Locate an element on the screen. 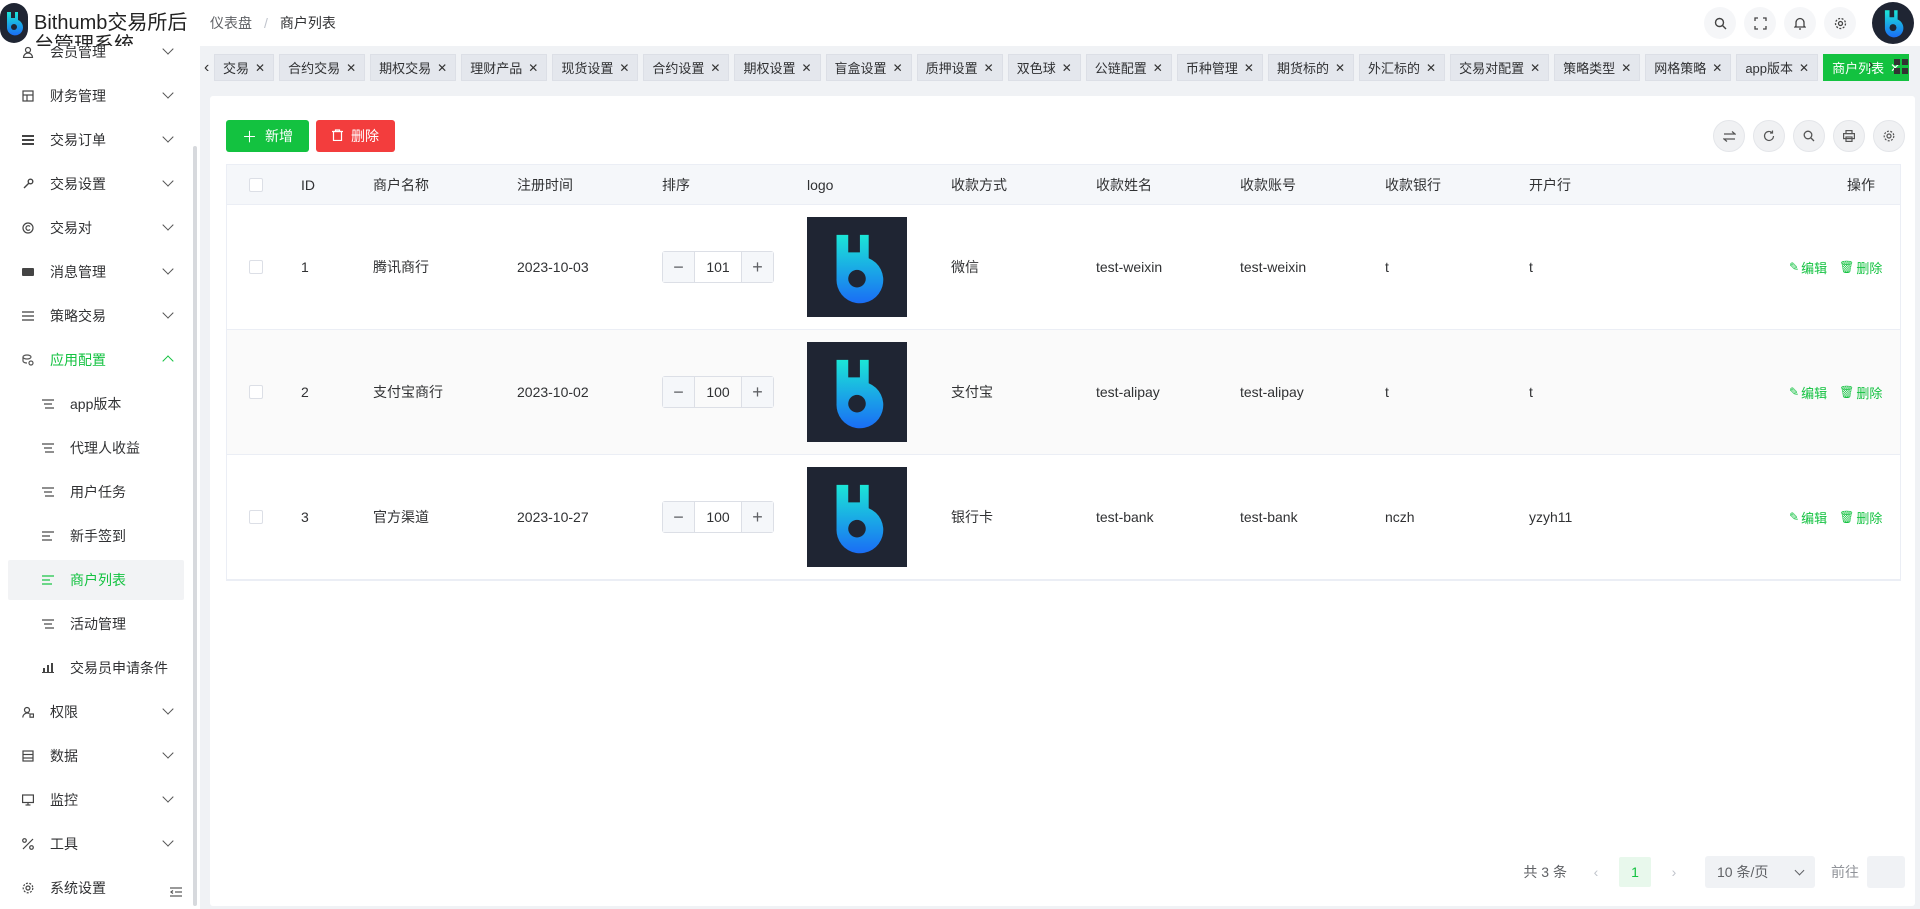  sidebar-item-agent-income: 代理人收益 is located at coordinates (96, 448).